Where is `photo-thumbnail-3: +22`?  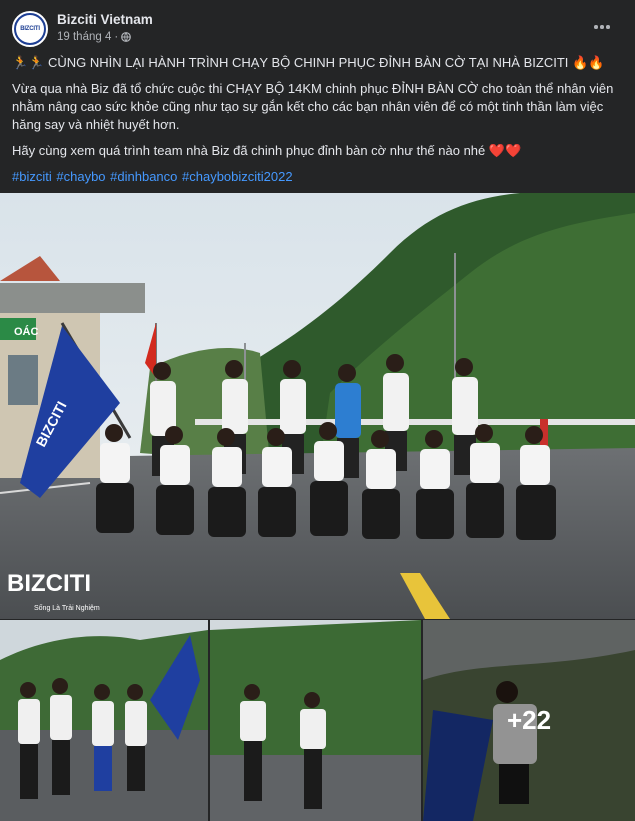
photo-thumbnail-3: +22 is located at coordinates (529, 720).